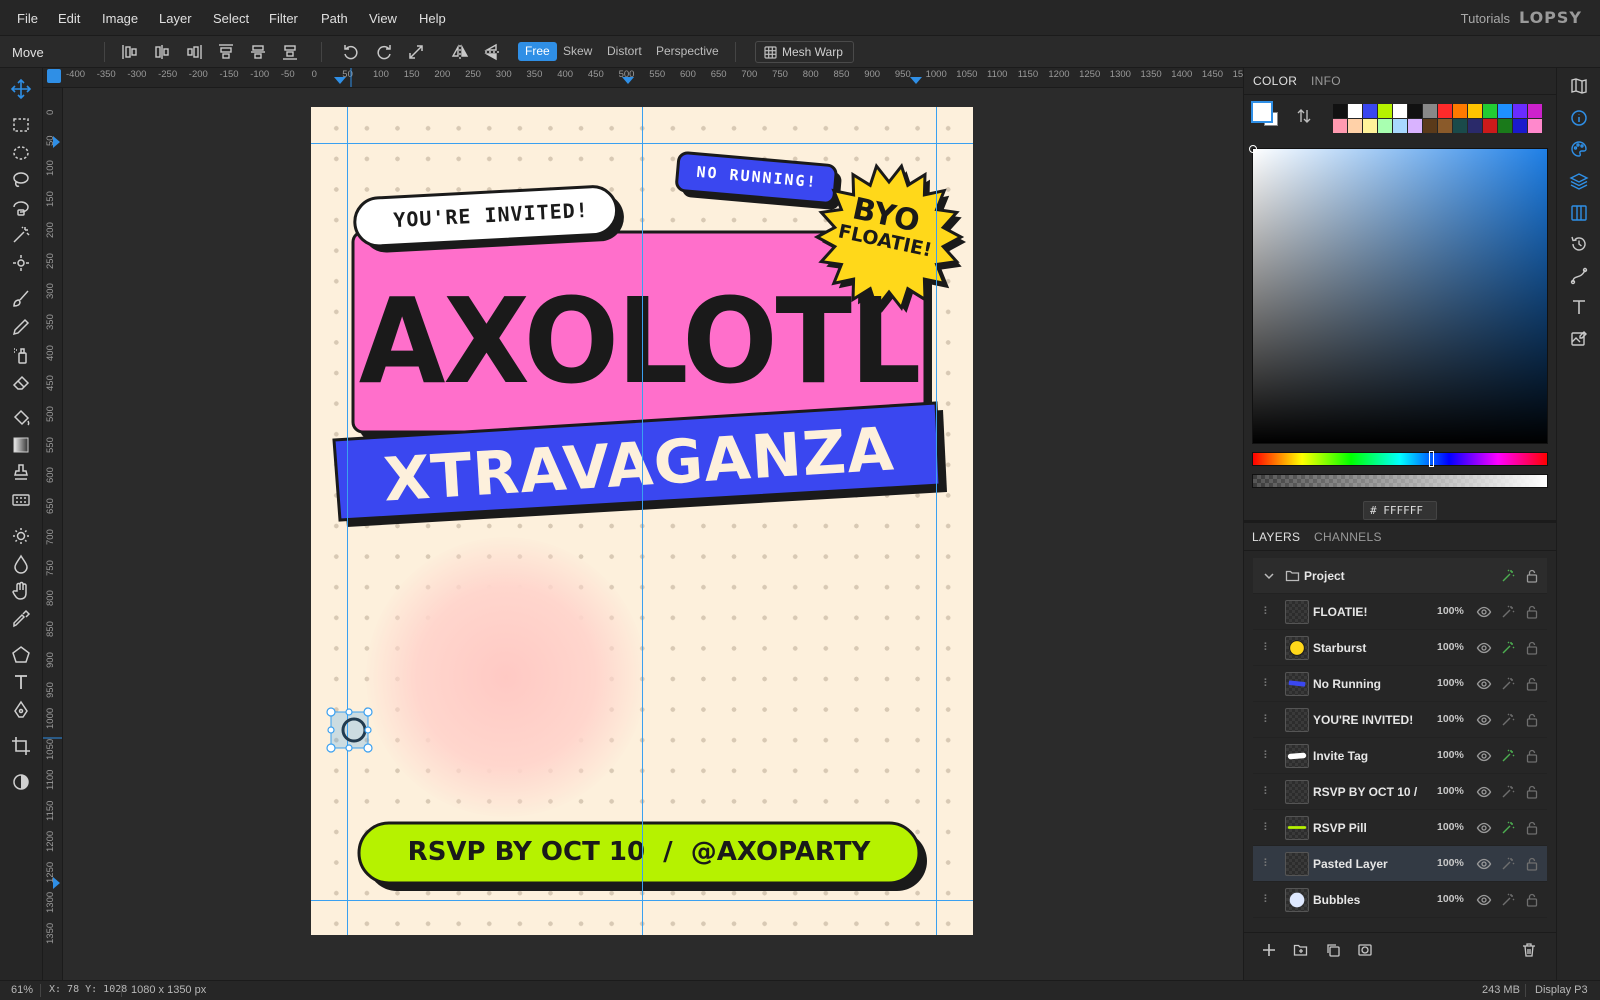 The image size is (1600, 1000). I want to click on lasso-icon, so click(21, 180).